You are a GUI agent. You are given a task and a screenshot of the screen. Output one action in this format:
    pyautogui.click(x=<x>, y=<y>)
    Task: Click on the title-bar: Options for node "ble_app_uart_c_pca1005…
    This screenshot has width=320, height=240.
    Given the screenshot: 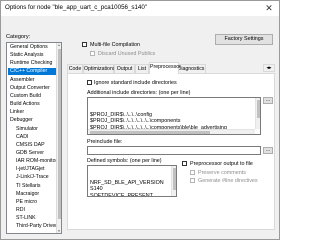 What is the action you would take?
    pyautogui.click(x=140, y=8)
    